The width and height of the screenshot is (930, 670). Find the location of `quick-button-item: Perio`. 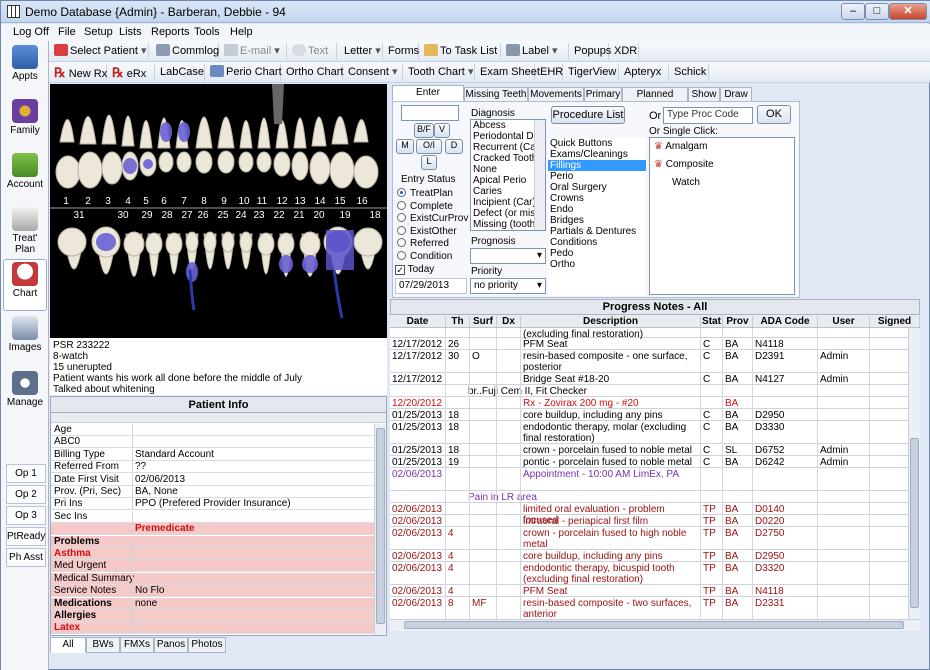

quick-button-item: Perio is located at coordinates (597, 176).